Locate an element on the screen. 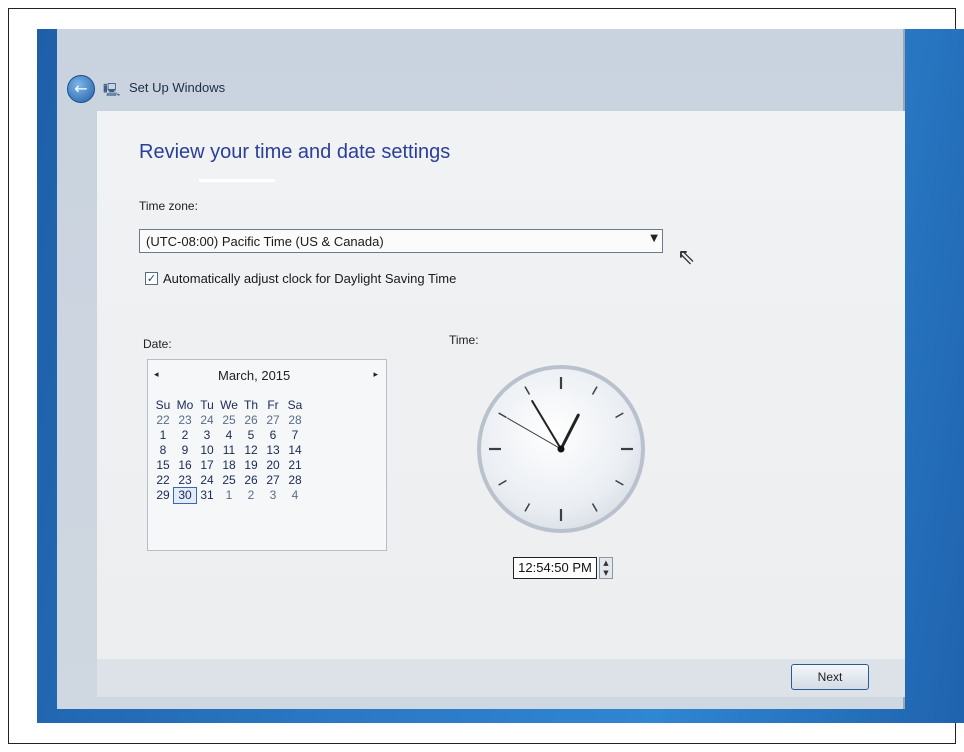 This screenshot has height=752, width=964. weekday-label: Sa is located at coordinates (295, 405).